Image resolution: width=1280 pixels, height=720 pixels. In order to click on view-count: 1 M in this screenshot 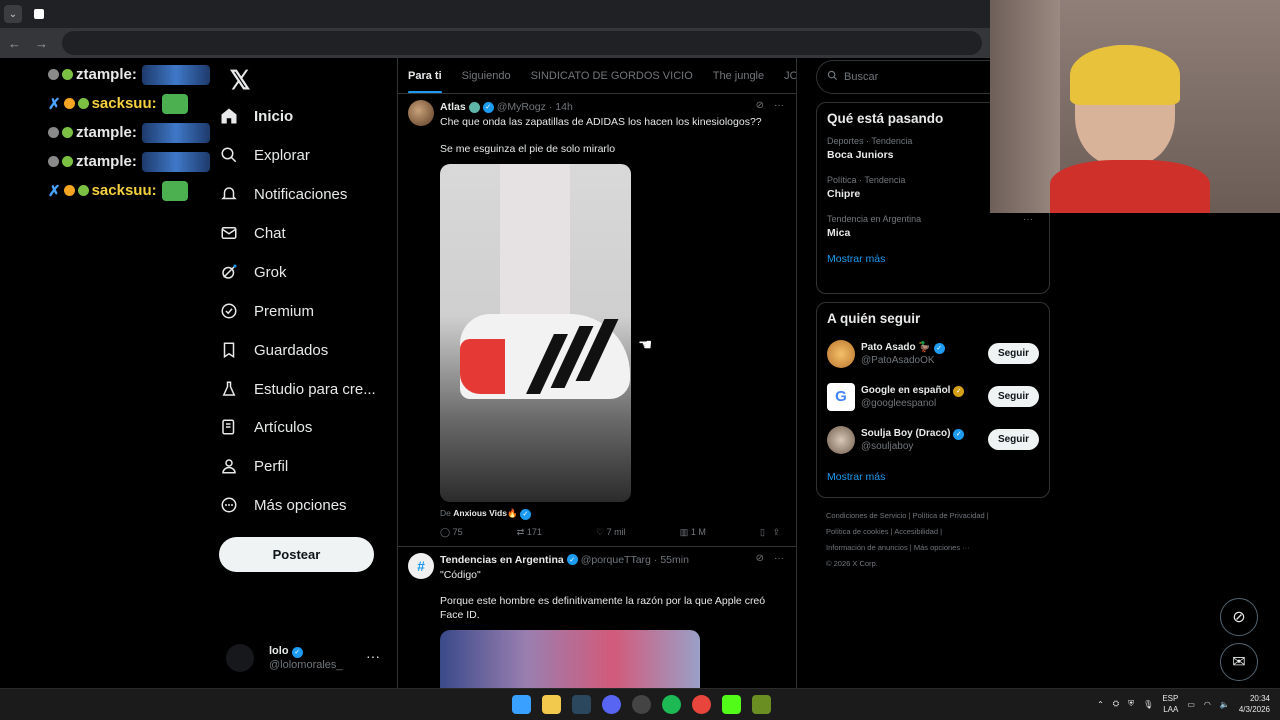, I will do `click(698, 532)`.